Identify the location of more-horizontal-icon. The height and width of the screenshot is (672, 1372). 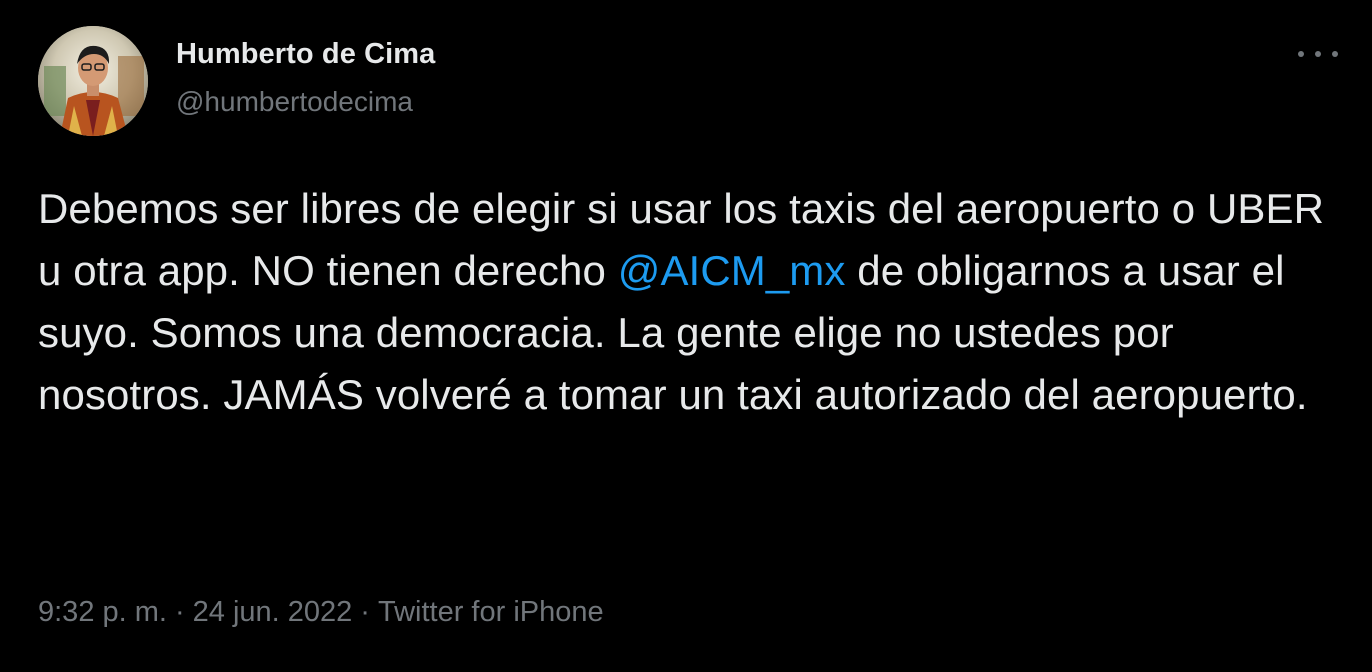
(1318, 54).